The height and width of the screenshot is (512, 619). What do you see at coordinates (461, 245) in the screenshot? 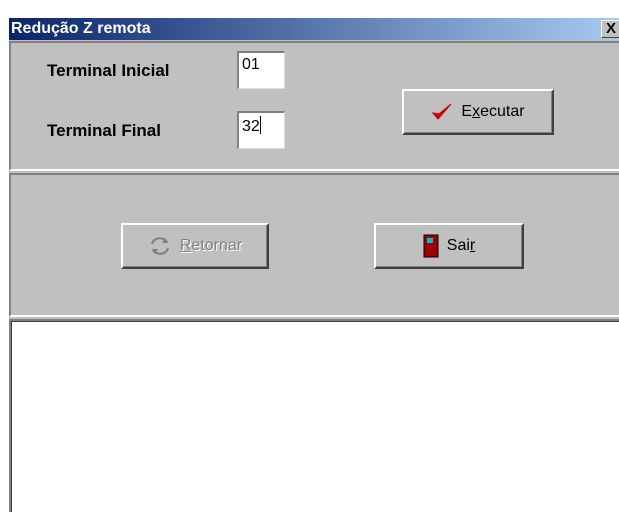
I see `sair-label: Sair` at bounding box center [461, 245].